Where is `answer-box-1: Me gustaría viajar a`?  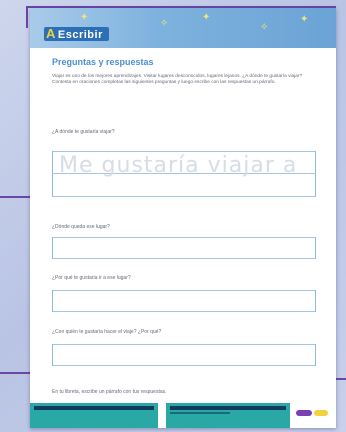
answer-box-1: Me gustaría viajar a is located at coordinates (184, 174).